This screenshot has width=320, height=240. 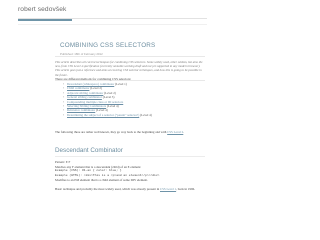 What do you see at coordinates (108, 45) in the screenshot?
I see `post-title: COMBINING CSS SELECTORS` at bounding box center [108, 45].